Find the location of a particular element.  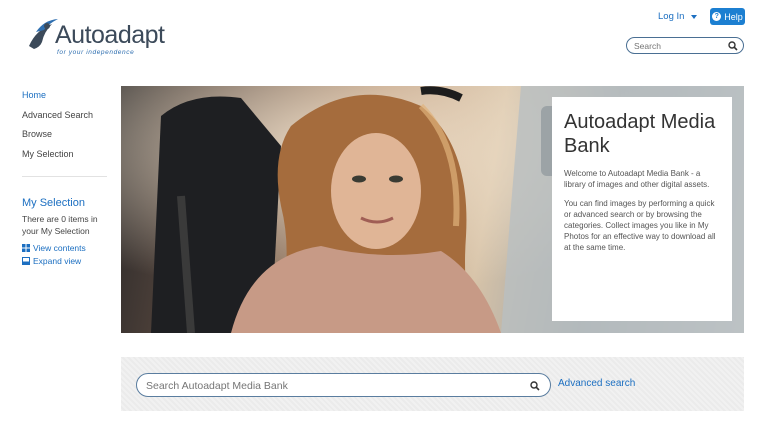

help-button: ? Help is located at coordinates (727, 16).